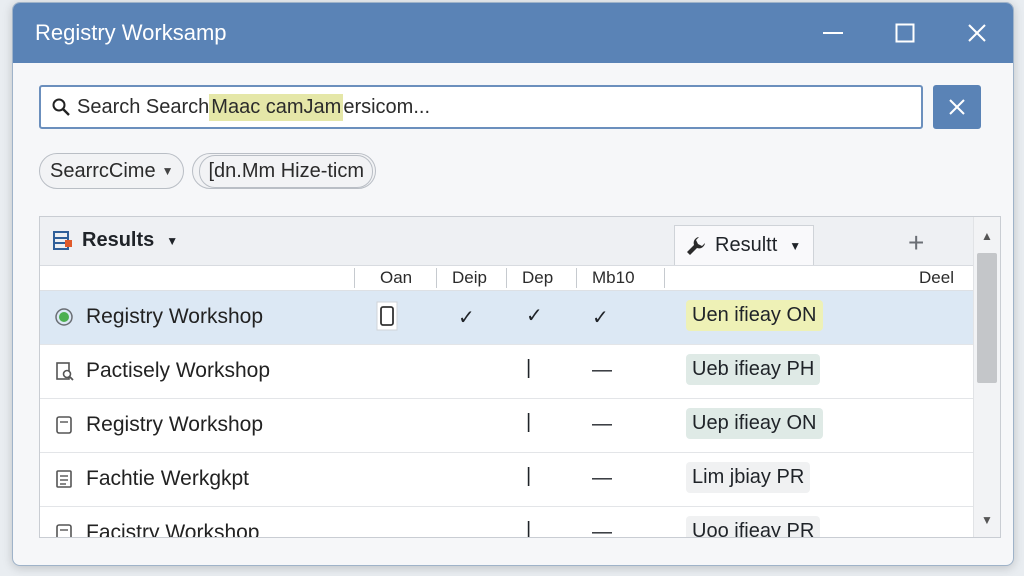 Image resolution: width=1024 pixels, height=576 pixels. Describe the element at coordinates (748, 477) in the screenshot. I see `status-badge: Lim jbiay PR` at that location.